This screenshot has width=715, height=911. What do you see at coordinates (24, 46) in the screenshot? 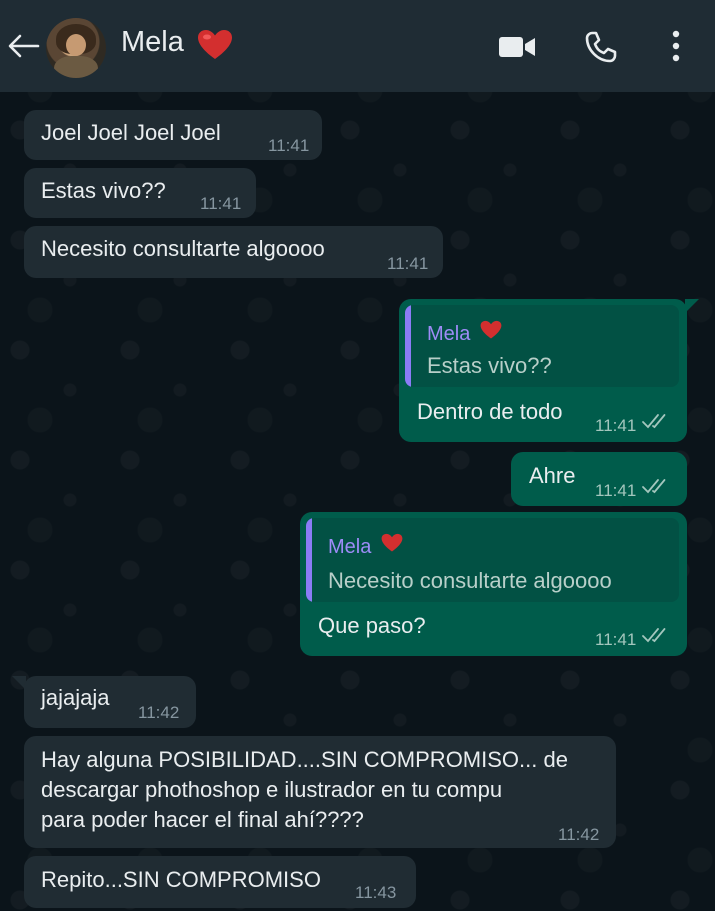
I see `back-arrow-icon` at bounding box center [24, 46].